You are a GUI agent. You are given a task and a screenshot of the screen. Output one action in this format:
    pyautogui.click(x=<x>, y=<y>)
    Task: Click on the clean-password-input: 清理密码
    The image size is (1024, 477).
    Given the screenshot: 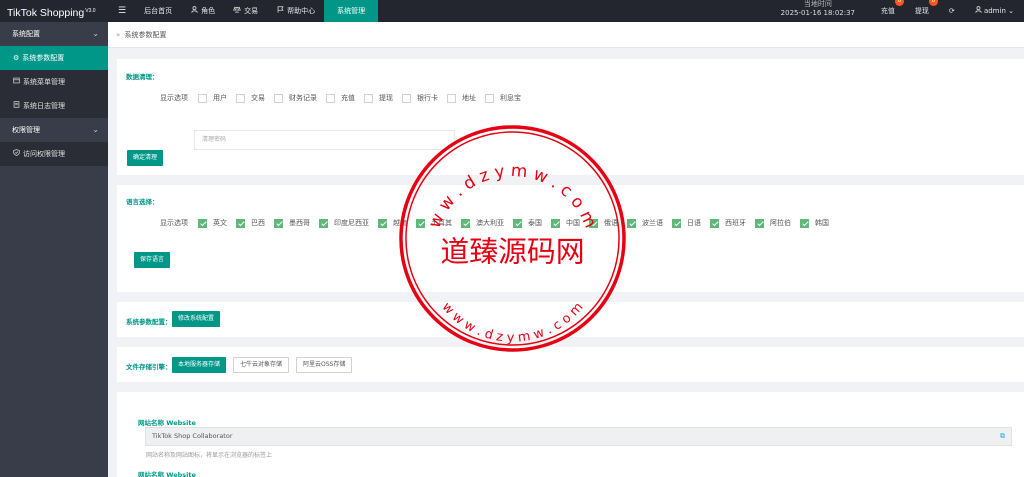 What is the action you would take?
    pyautogui.click(x=324, y=140)
    